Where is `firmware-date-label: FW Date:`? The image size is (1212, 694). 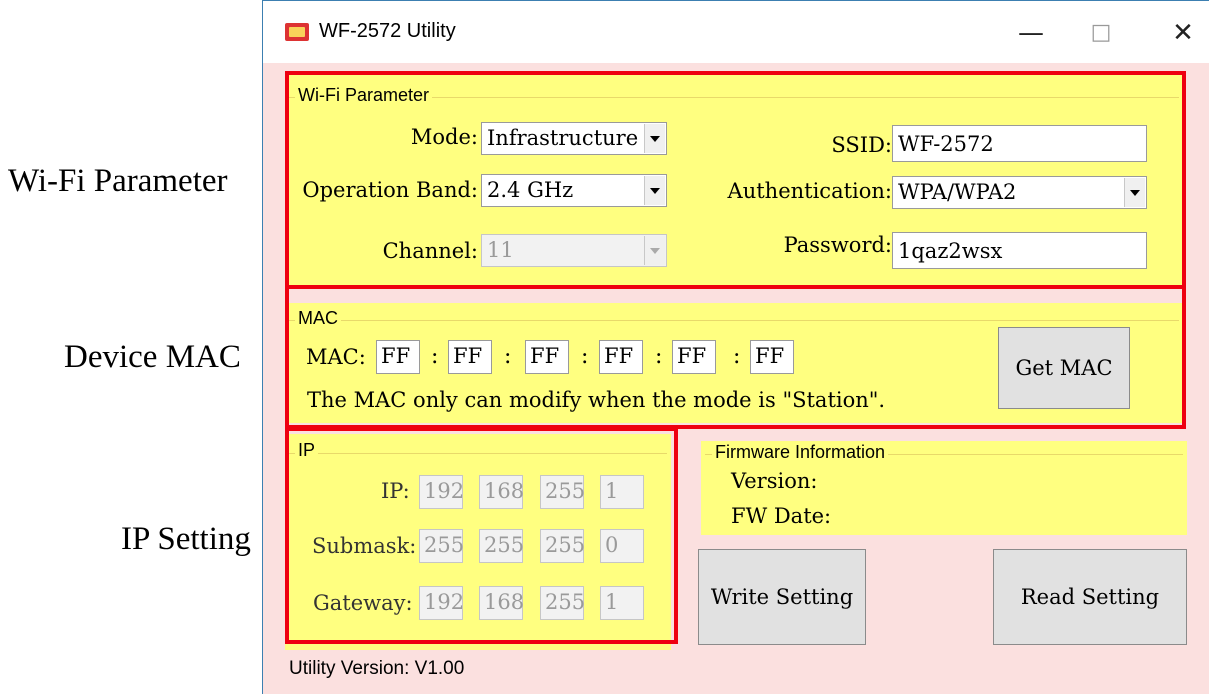 firmware-date-label: FW Date: is located at coordinates (781, 516).